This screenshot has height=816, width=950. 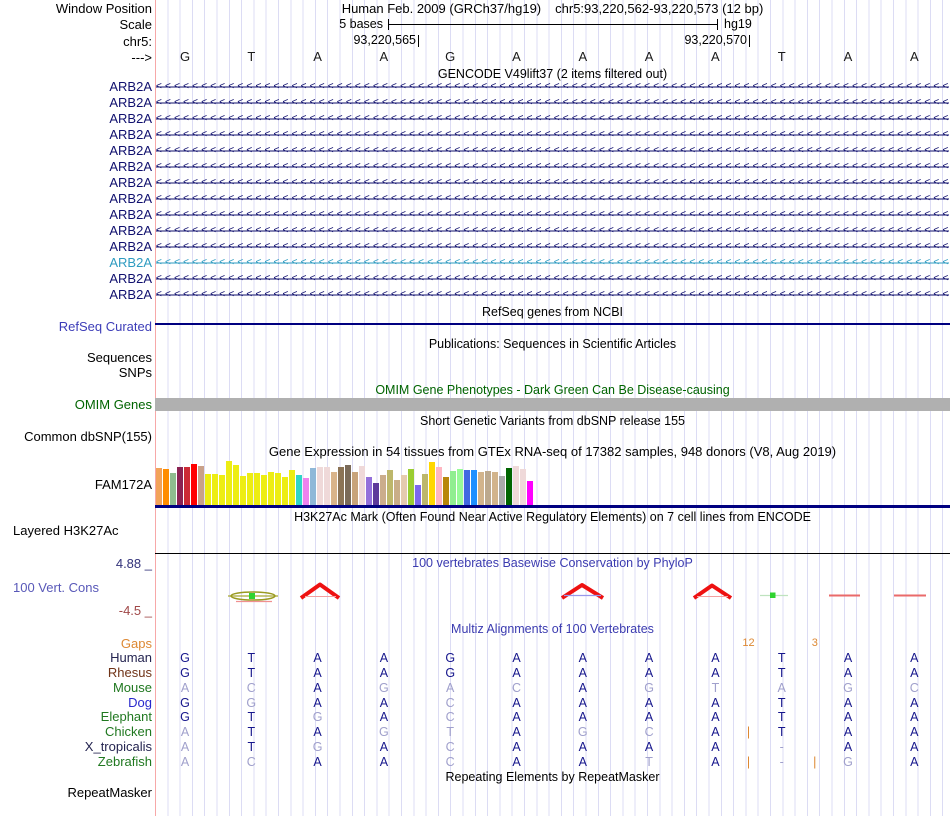 I want to click on species-label: X_tropicalis, so click(x=76, y=746).